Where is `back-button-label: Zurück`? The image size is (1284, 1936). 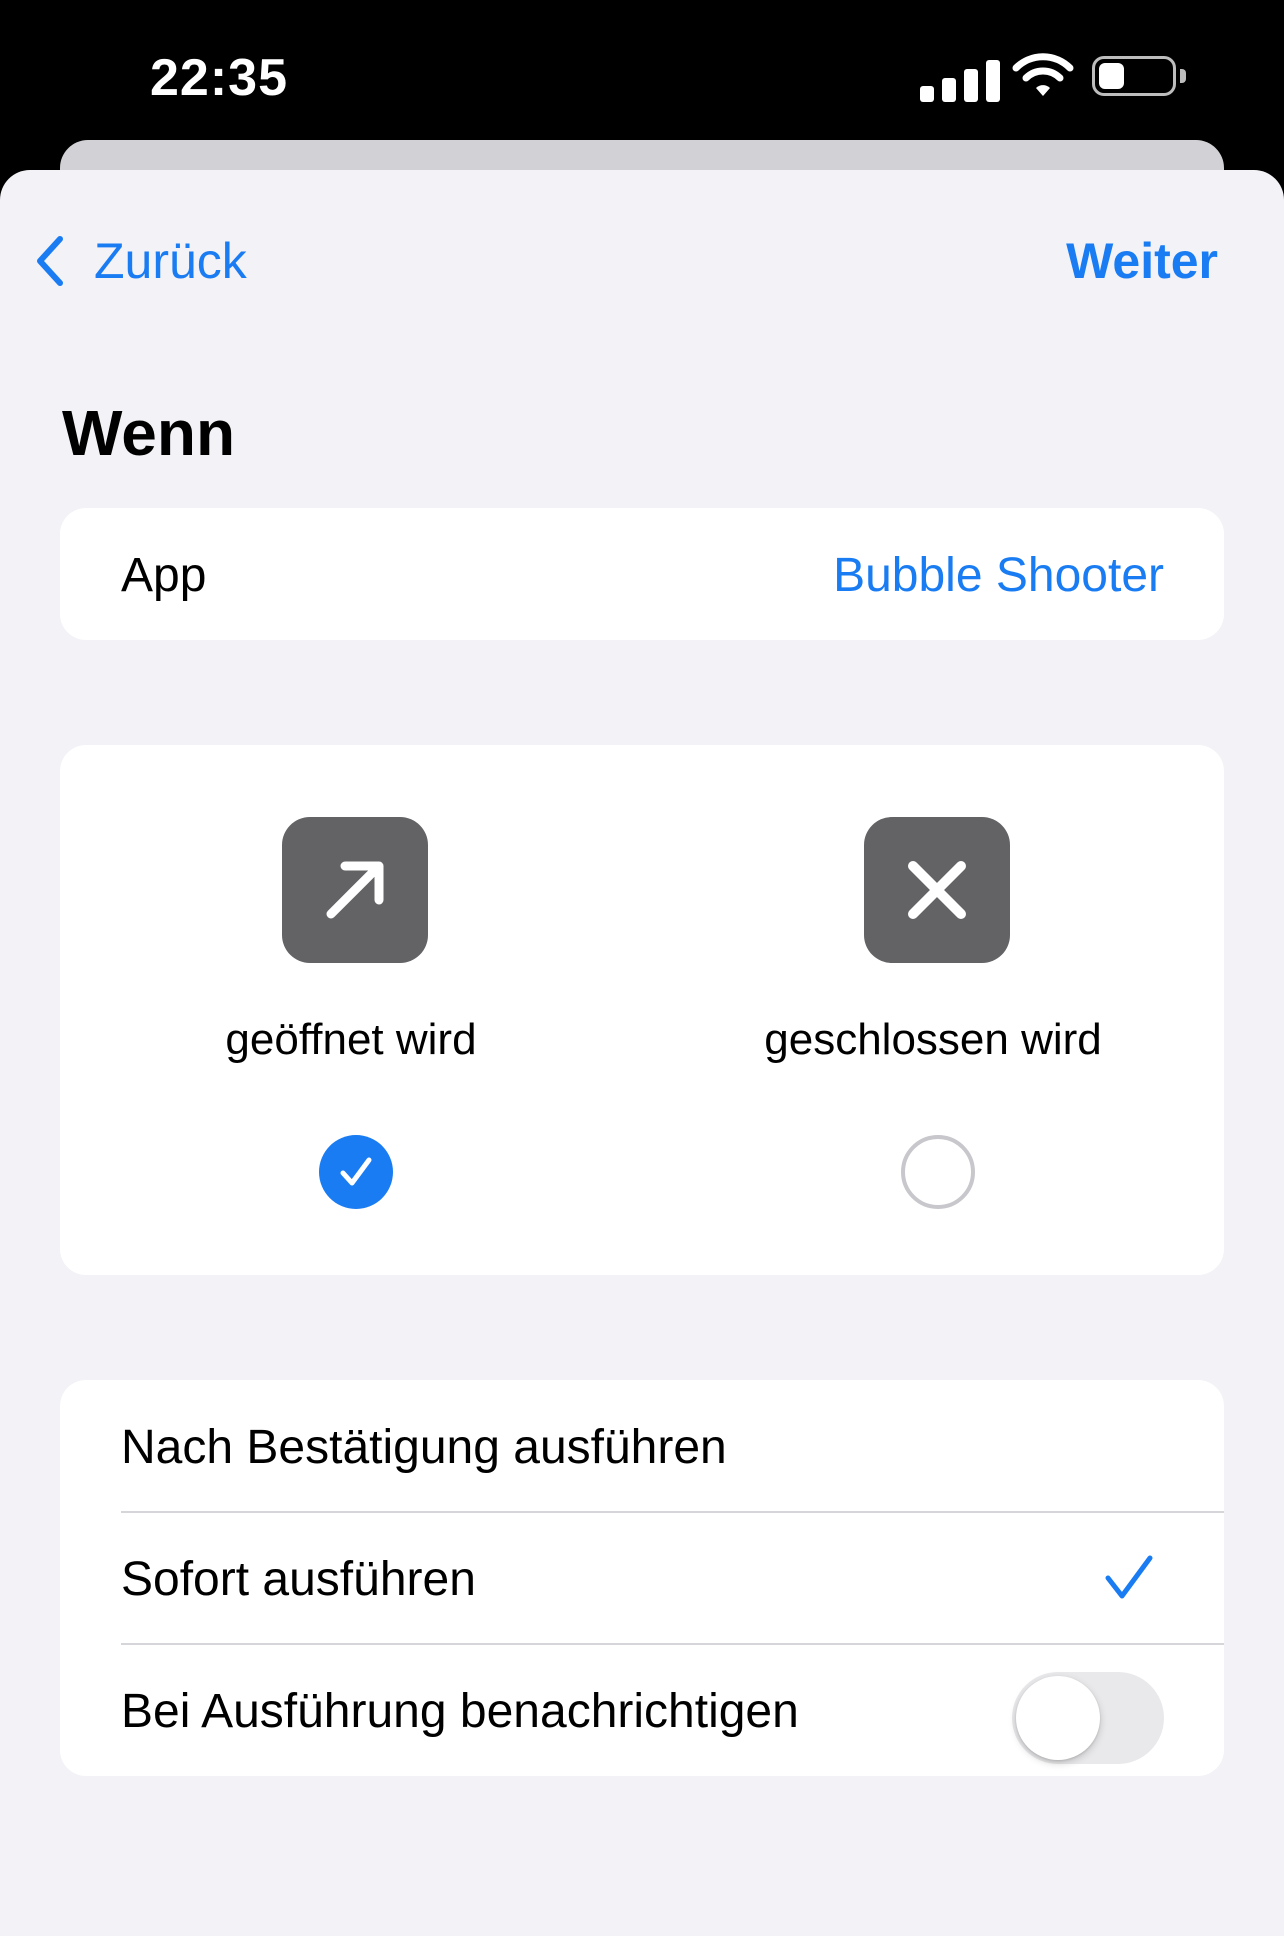
back-button-label: Zurück is located at coordinates (170, 261).